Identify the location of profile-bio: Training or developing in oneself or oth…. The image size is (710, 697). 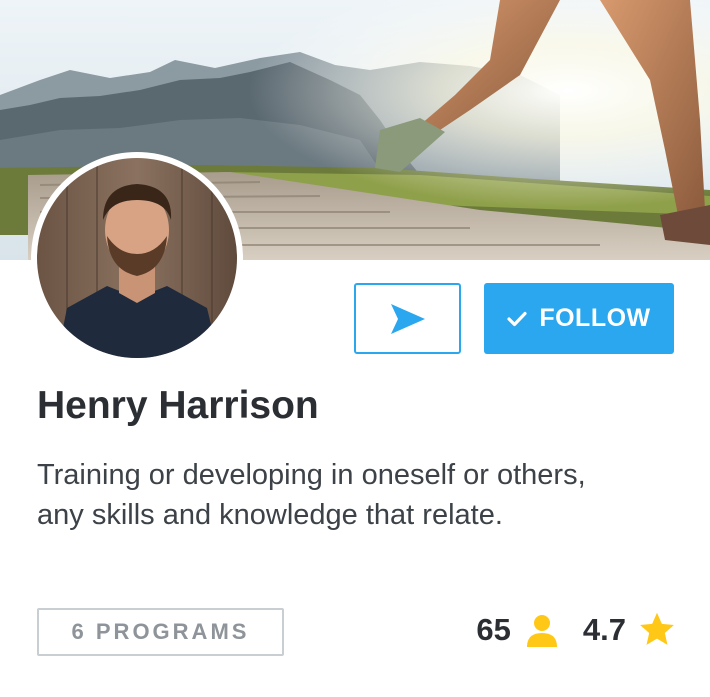
(311, 495).